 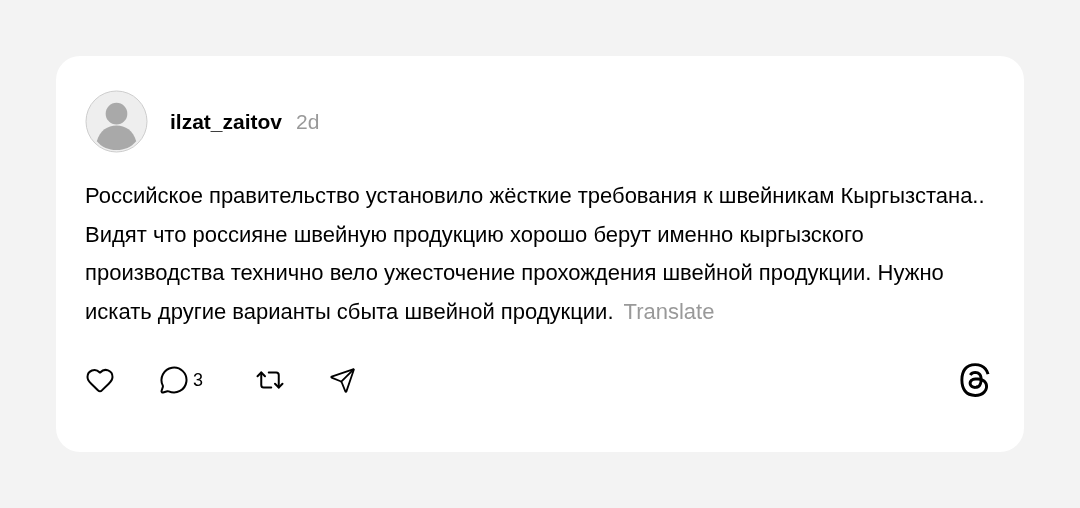 I want to click on username: ilzat_zaitov, so click(x=226, y=121).